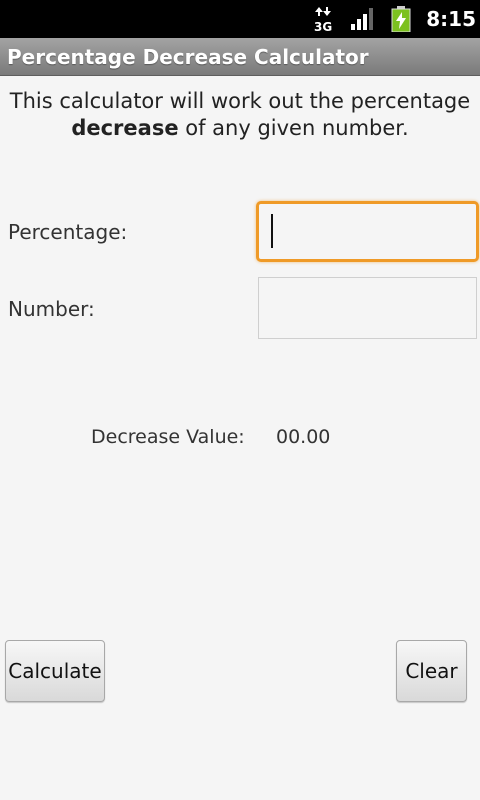 This screenshot has width=480, height=800. What do you see at coordinates (240, 19) in the screenshot?
I see `status-bar: 3G 8:15` at bounding box center [240, 19].